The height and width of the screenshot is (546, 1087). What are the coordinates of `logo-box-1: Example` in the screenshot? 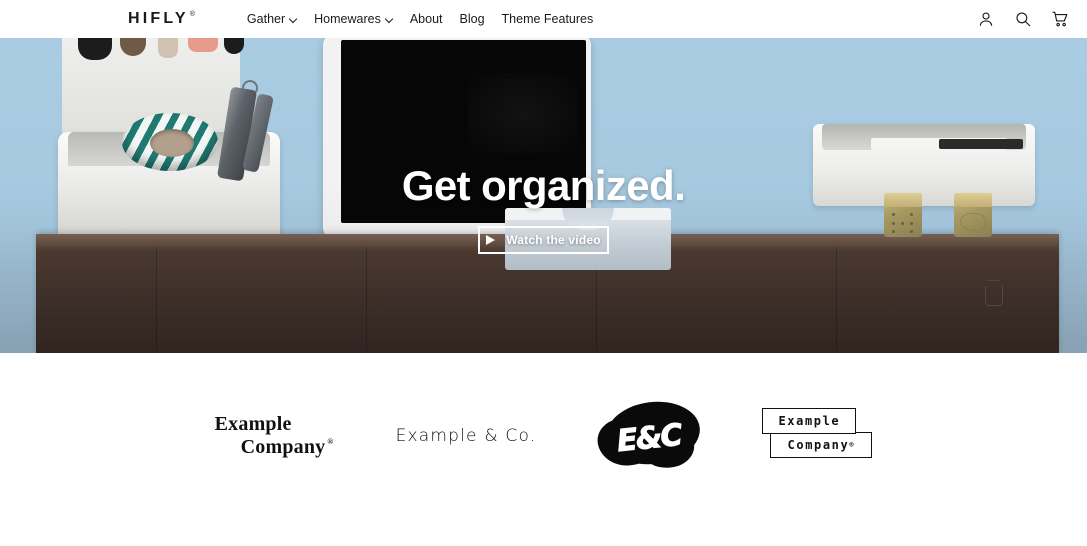 It's located at (809, 420).